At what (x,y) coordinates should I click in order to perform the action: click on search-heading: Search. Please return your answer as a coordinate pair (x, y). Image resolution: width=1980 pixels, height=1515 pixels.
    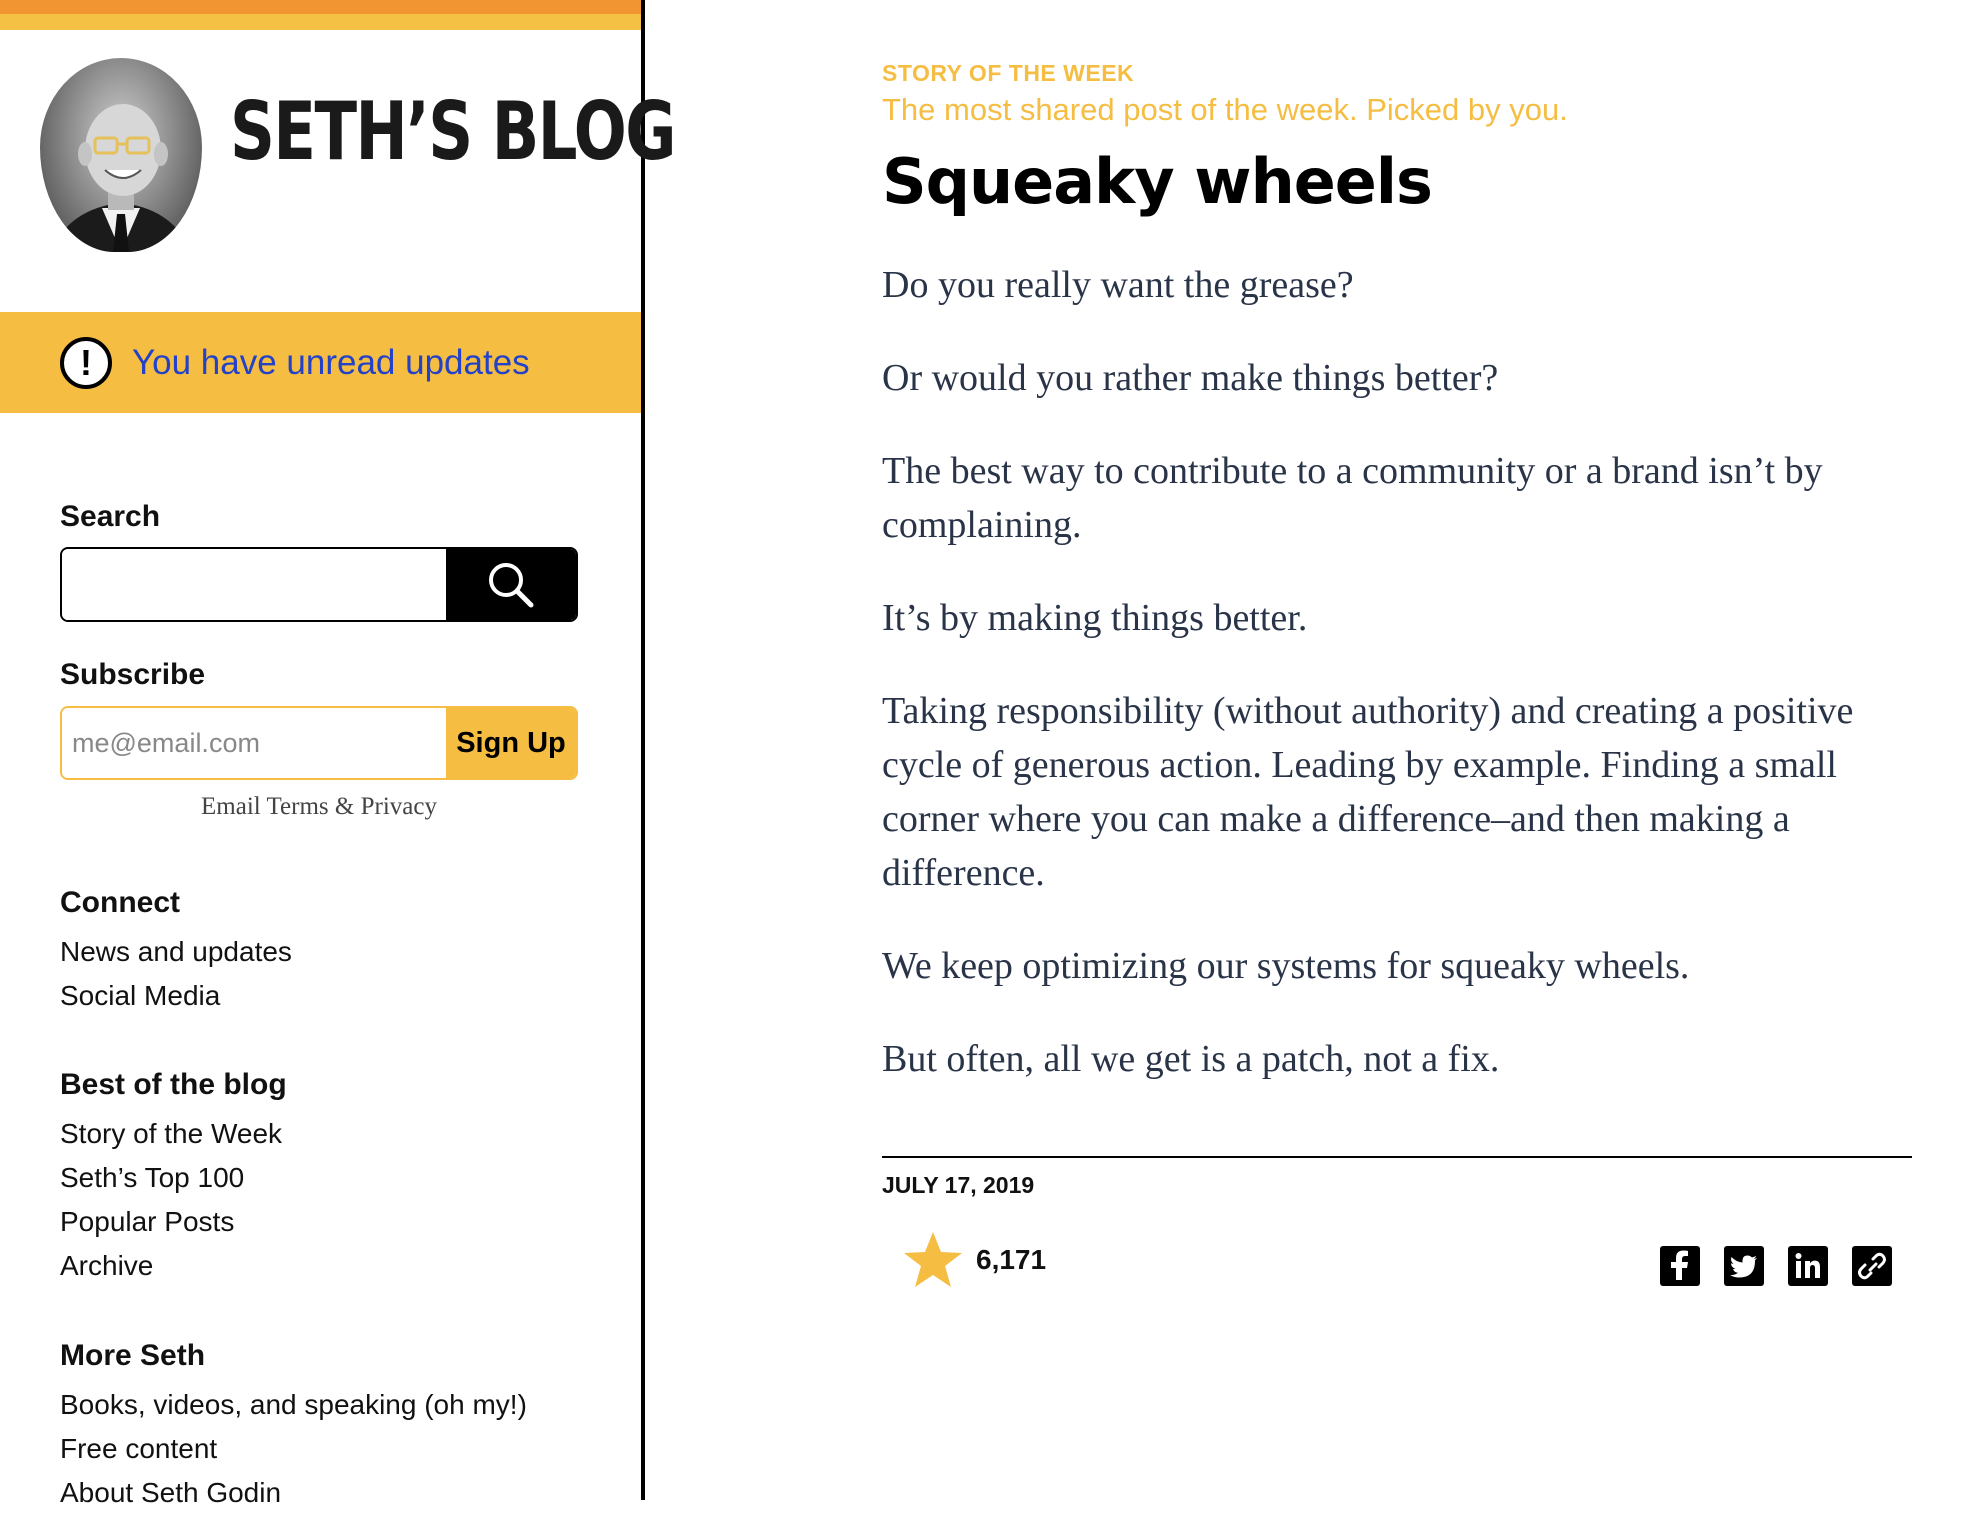
    Looking at the image, I should click on (110, 516).